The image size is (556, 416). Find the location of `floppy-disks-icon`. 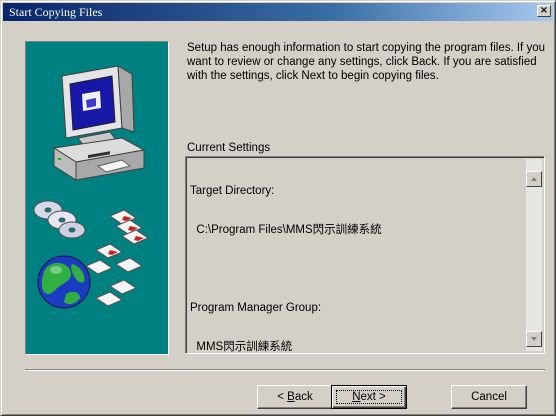

floppy-disks-icon is located at coordinates (117, 258).